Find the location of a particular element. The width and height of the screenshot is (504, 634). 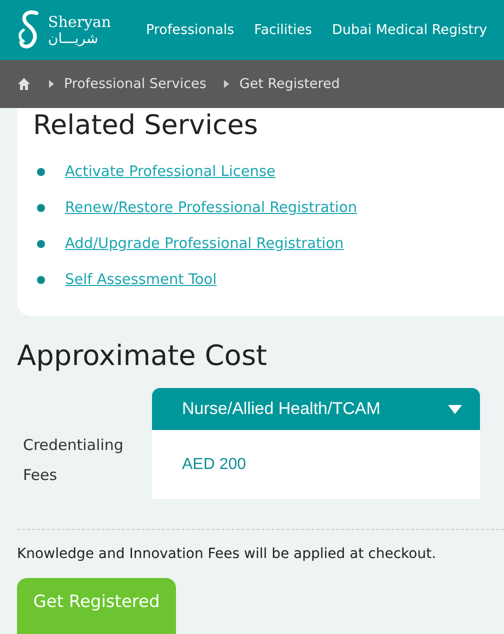

get-registered-button: Get Registered is located at coordinates (96, 606).